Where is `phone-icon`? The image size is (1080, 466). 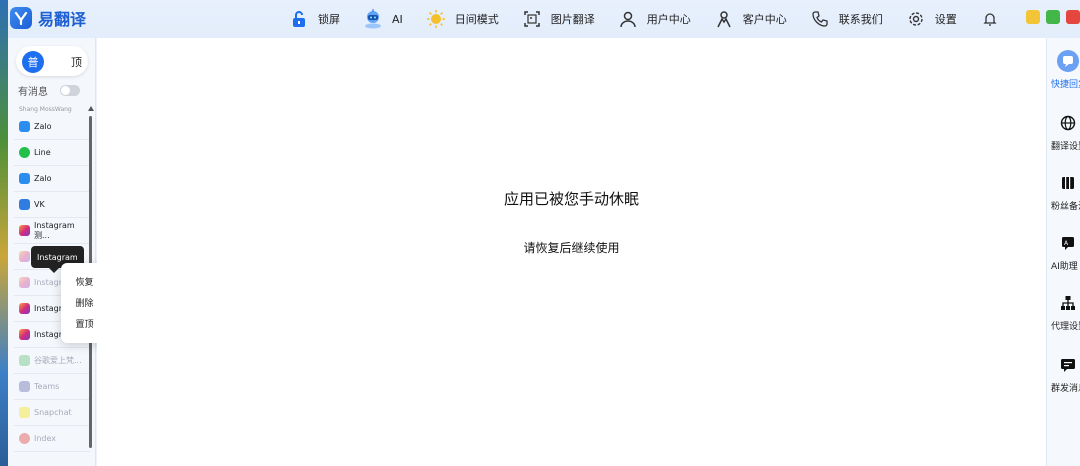 phone-icon is located at coordinates (820, 19).